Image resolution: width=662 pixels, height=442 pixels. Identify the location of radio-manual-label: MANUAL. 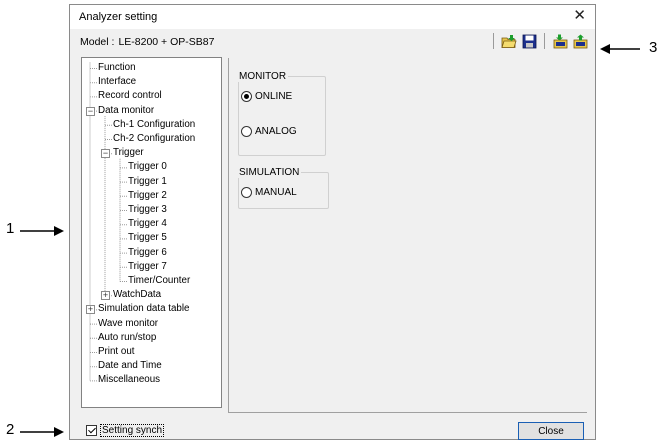
(276, 192).